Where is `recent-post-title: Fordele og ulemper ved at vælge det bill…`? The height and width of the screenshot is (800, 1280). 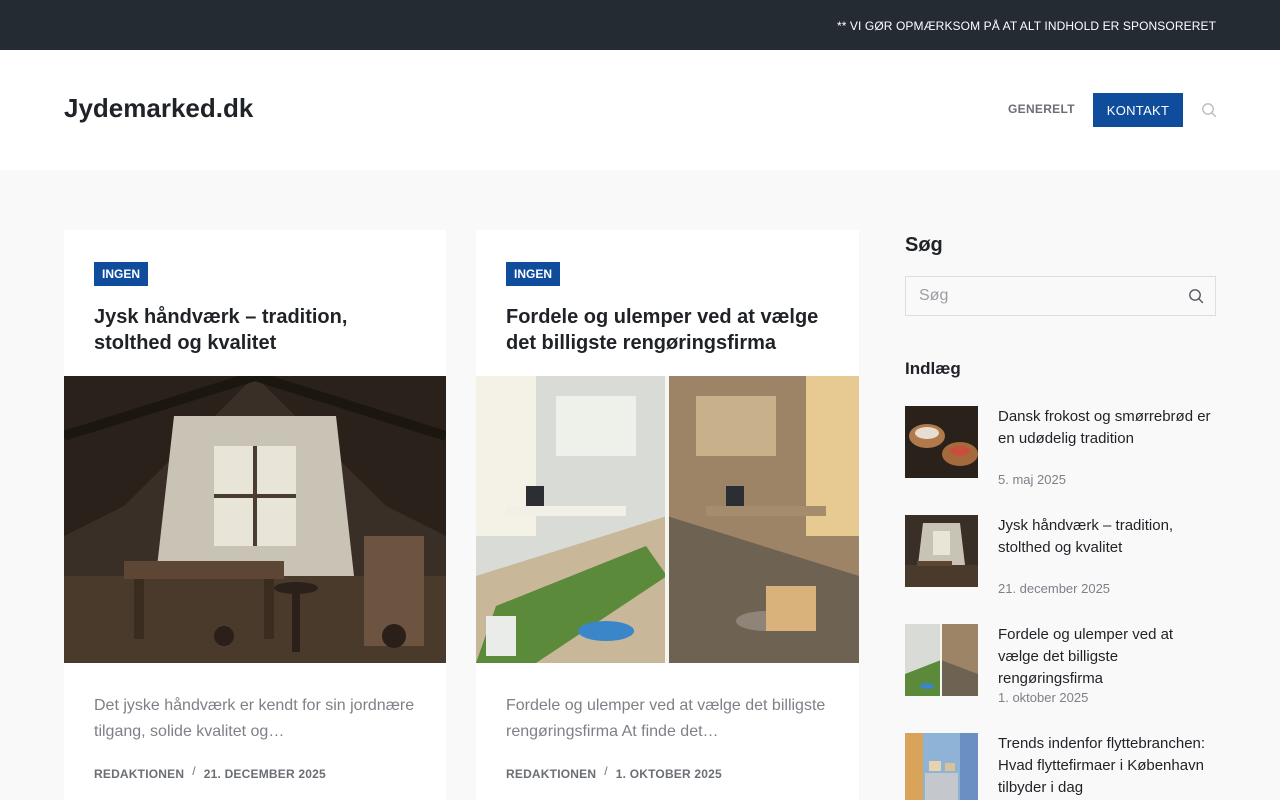 recent-post-title: Fordele og ulemper ved at vælge det bill… is located at coordinates (1107, 657).